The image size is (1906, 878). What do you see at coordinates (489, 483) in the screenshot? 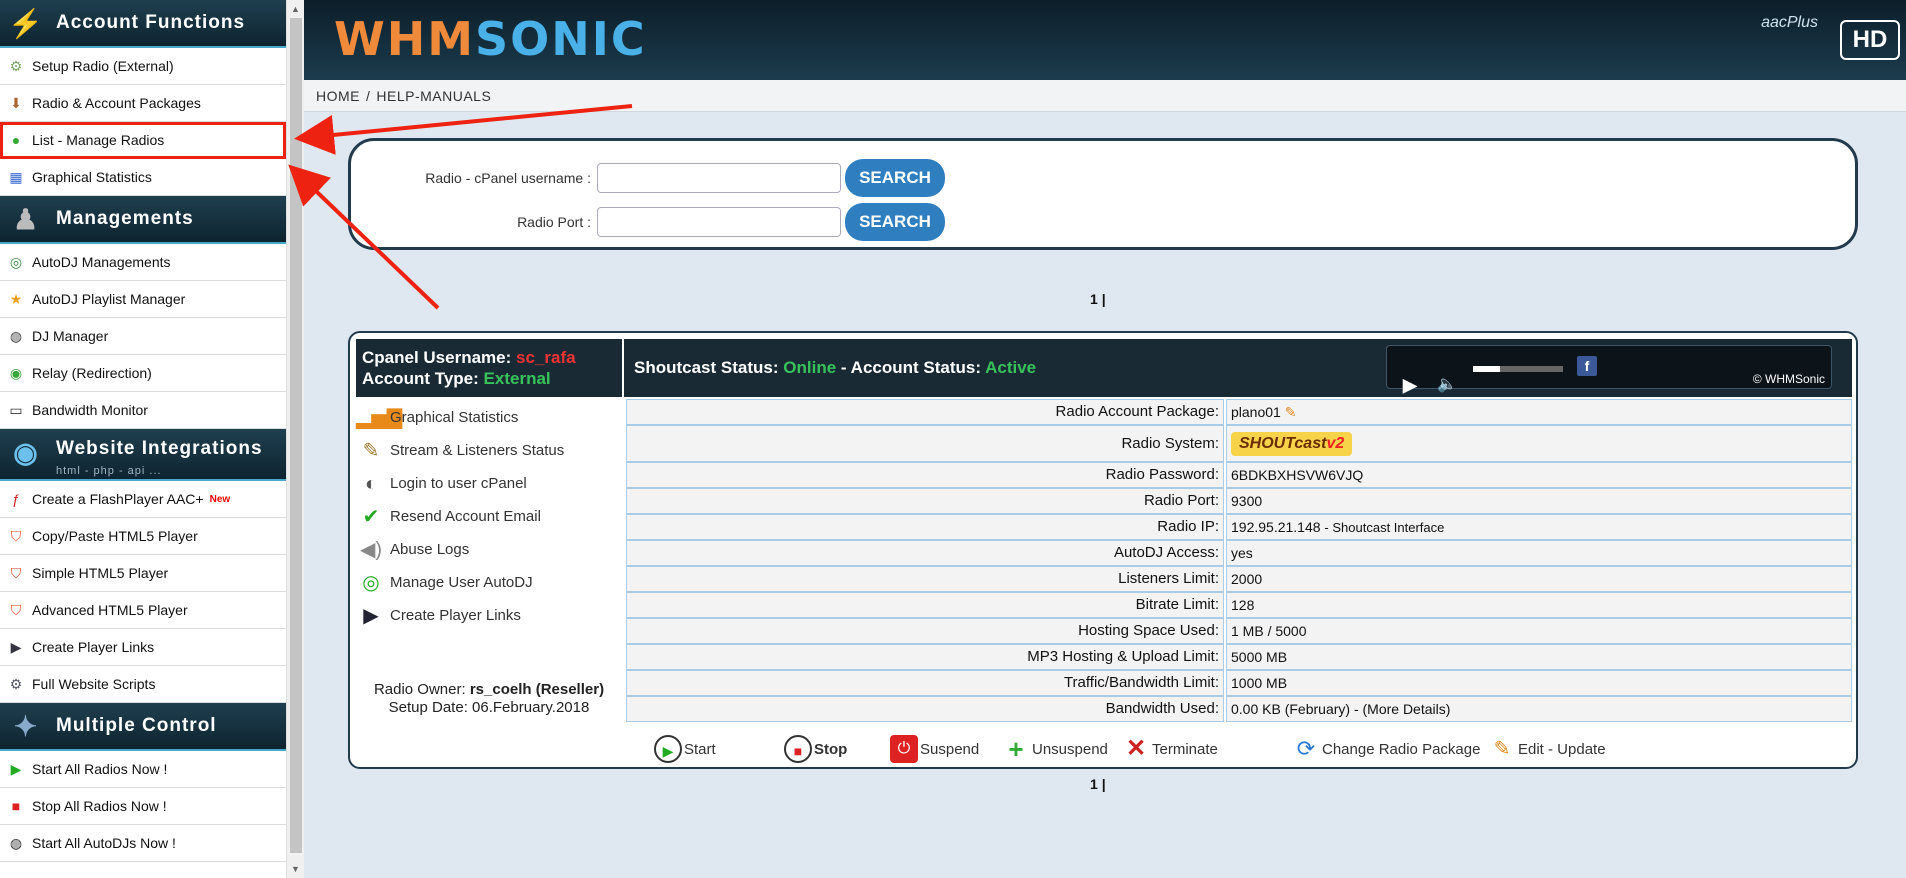
I see `menu-login-cpanel: ◐ Login to user cPanel` at bounding box center [489, 483].